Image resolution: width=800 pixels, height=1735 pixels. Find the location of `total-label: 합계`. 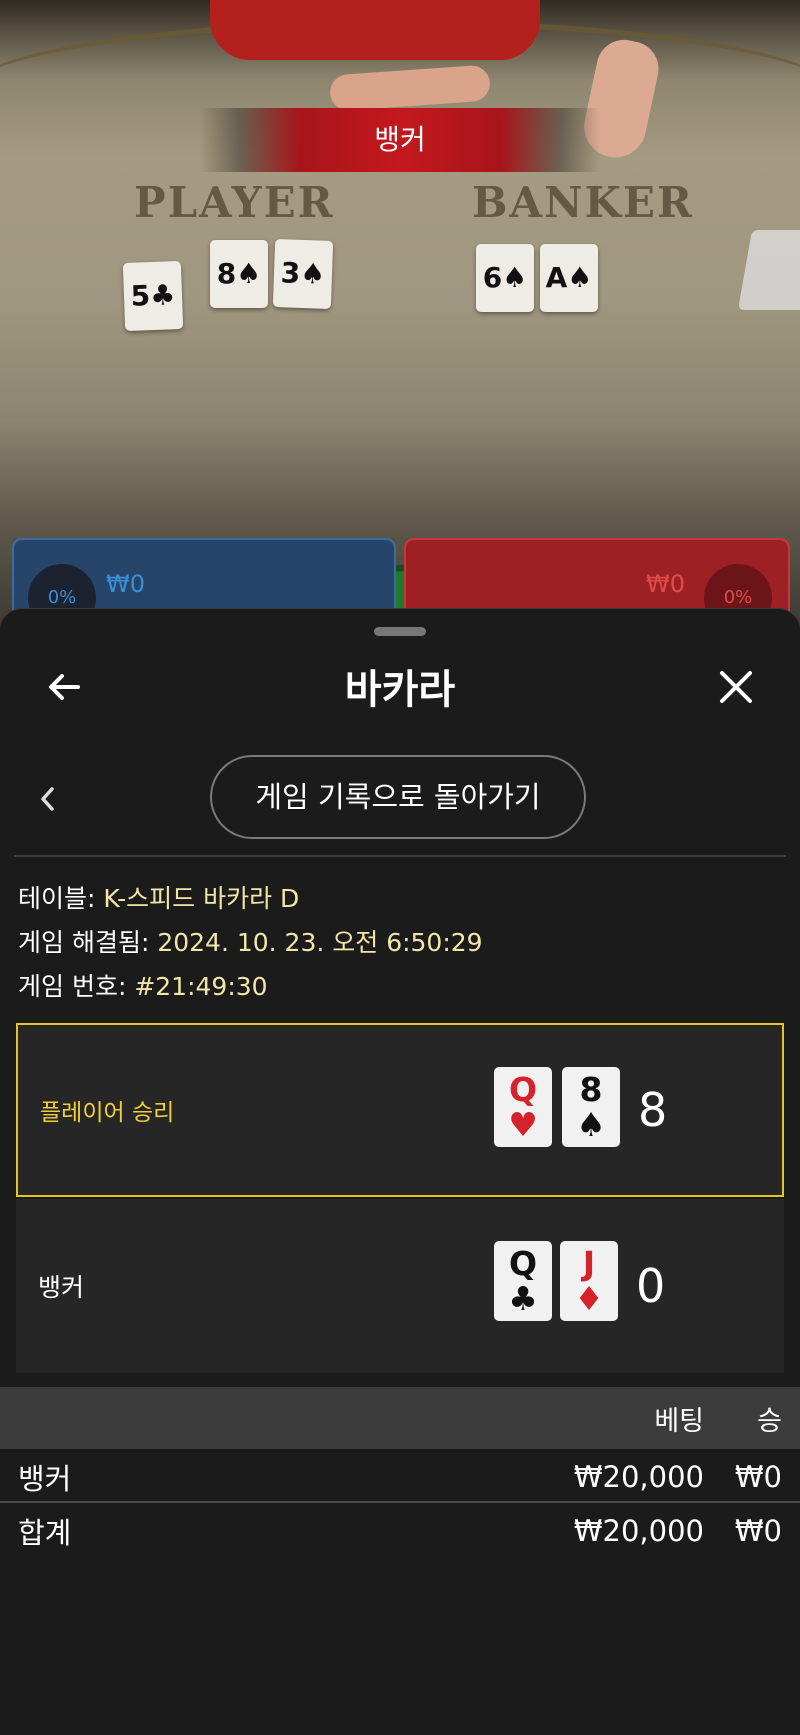

total-label: 합계 is located at coordinates (45, 1533).